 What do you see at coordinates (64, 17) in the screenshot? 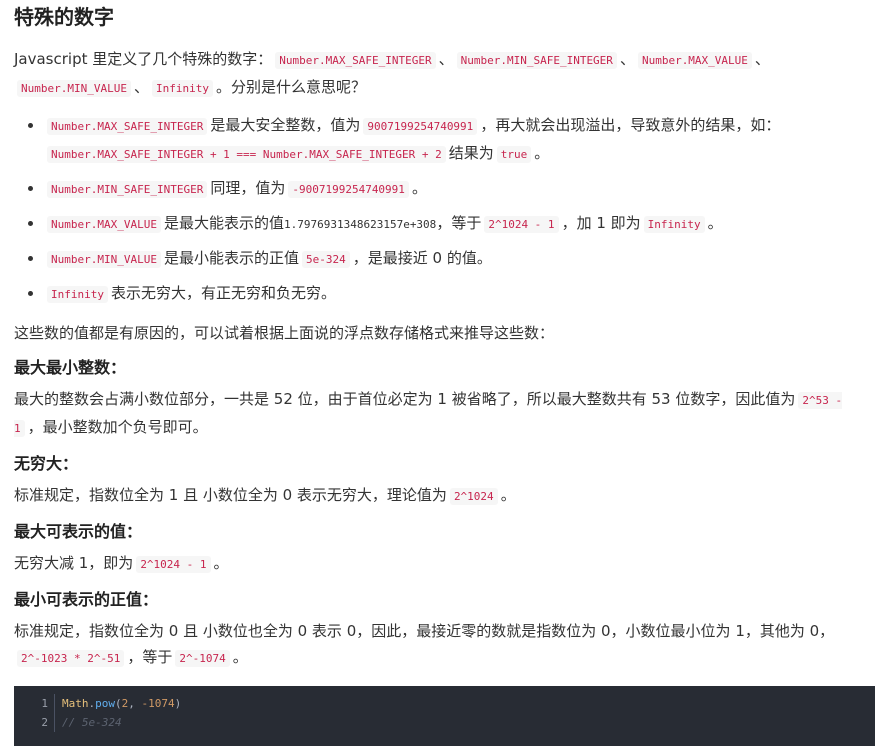
I see `page-title: 特殊的数字` at bounding box center [64, 17].